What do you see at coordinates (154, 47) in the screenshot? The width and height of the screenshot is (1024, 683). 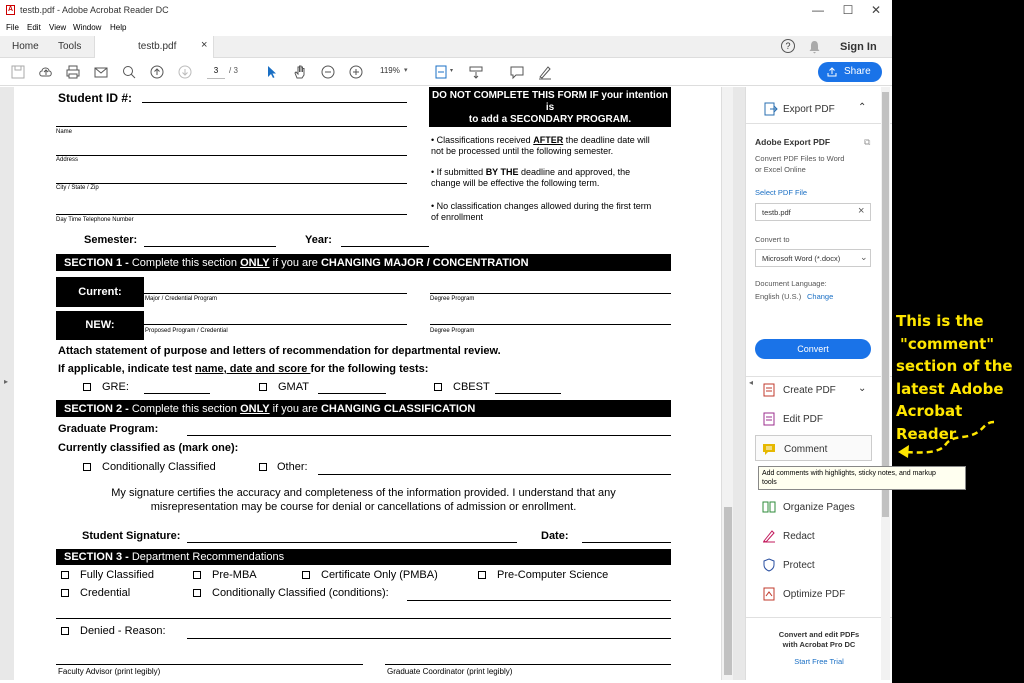 I see `tab-document: testb.pdf ×` at bounding box center [154, 47].